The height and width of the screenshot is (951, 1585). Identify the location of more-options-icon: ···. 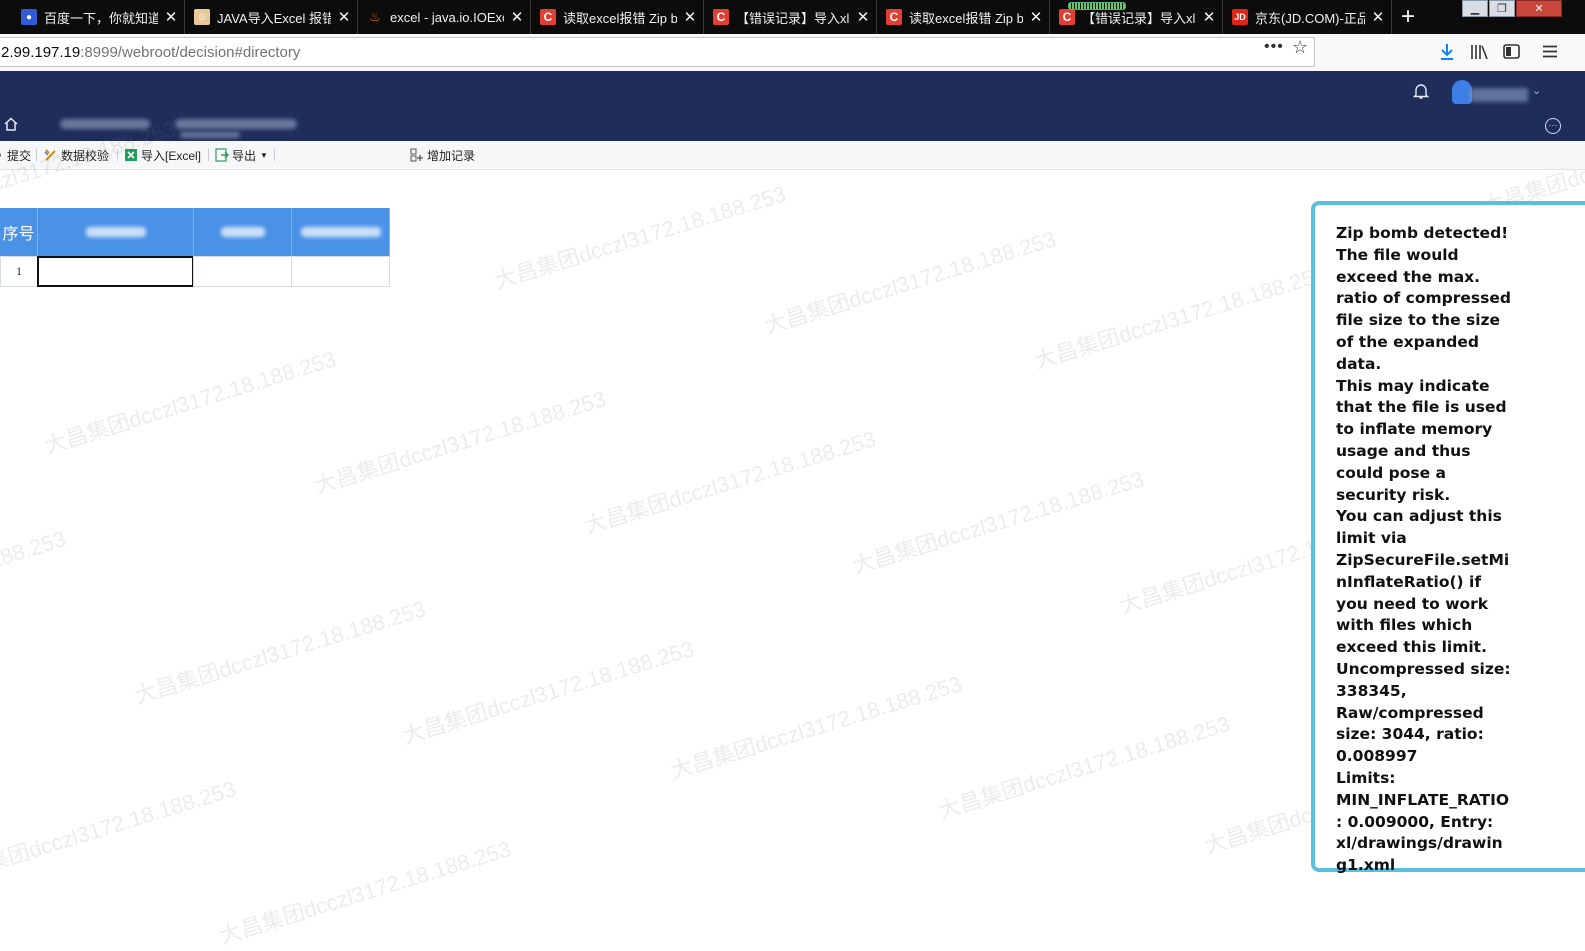
(1553, 126).